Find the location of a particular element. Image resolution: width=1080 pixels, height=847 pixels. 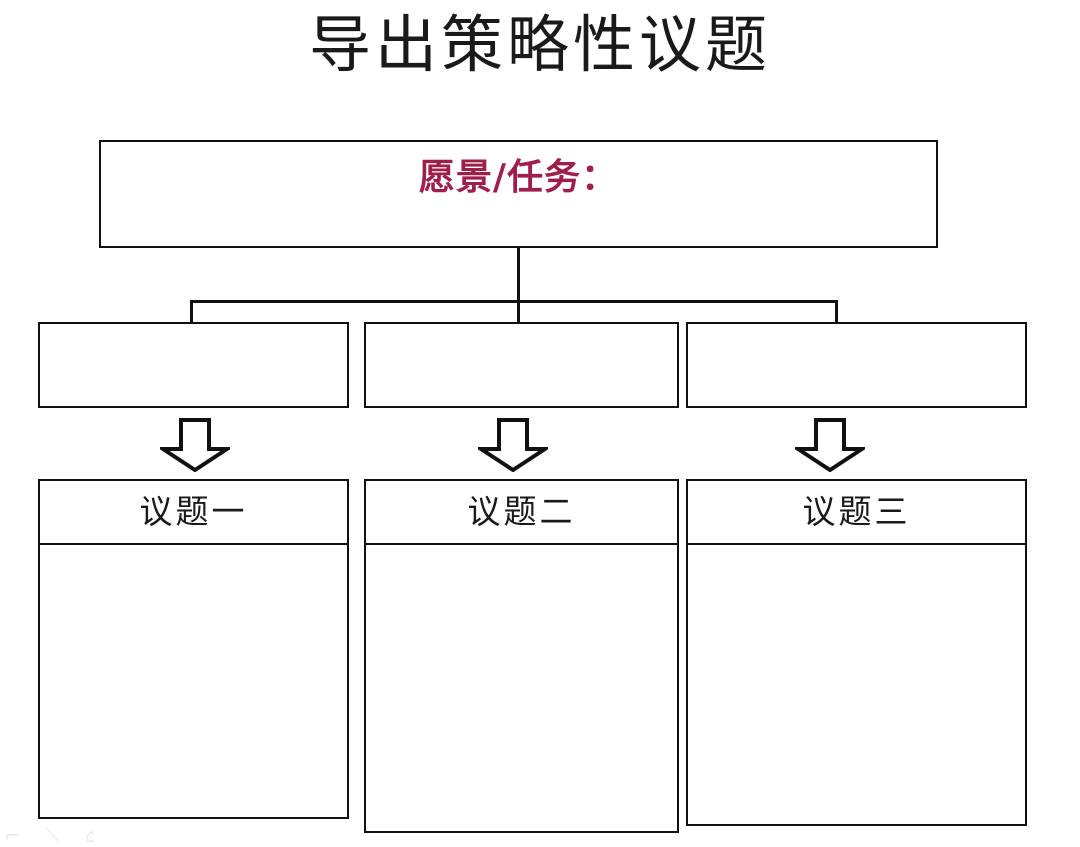

page-title: 导出策略性议题 is located at coordinates (539, 44).